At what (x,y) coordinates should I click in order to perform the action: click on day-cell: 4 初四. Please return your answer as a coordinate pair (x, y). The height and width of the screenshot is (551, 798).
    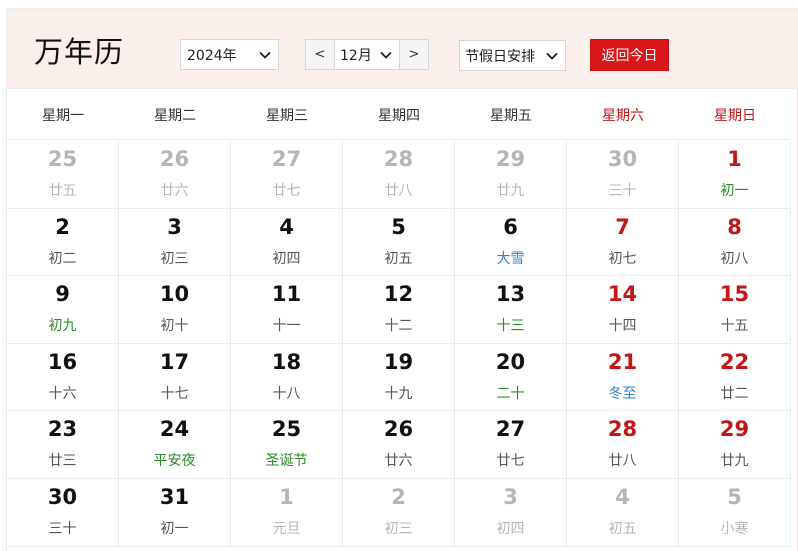
    Looking at the image, I should click on (287, 242).